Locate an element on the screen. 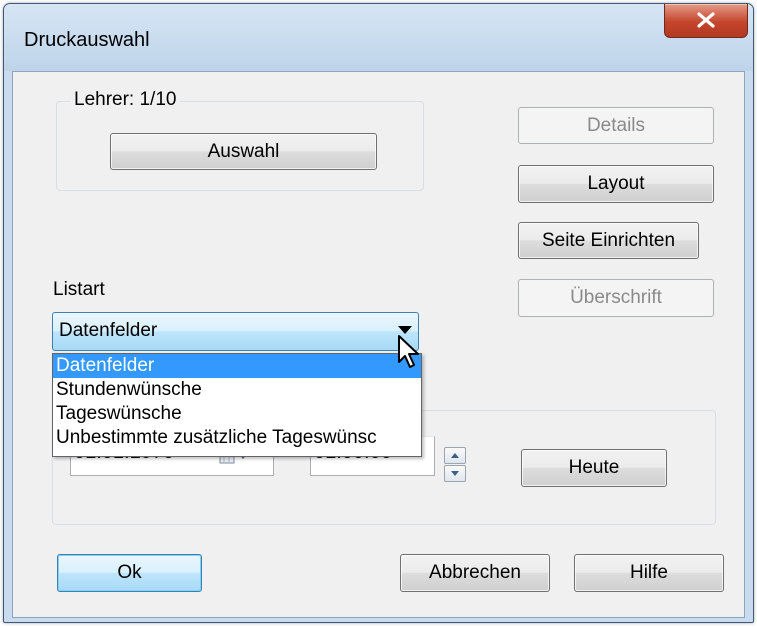 The width and height of the screenshot is (757, 628). today-button: Heute is located at coordinates (594, 468).